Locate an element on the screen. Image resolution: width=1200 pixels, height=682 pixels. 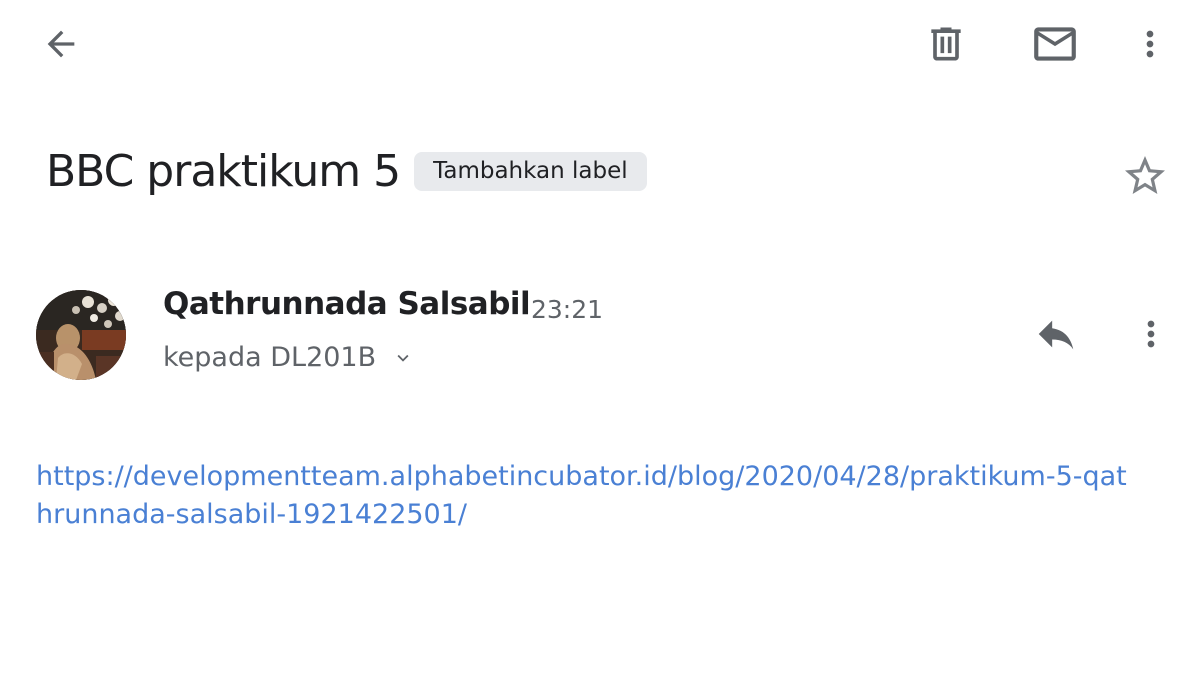
mark-unread-button is located at coordinates (1055, 44).